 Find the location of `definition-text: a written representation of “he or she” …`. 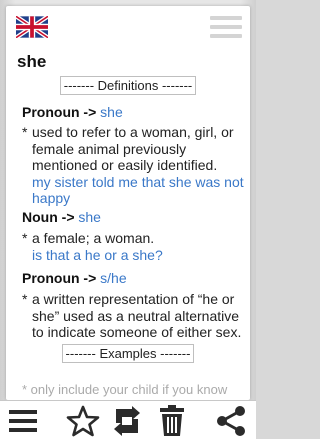

definition-text: a written representation of “he or she” … is located at coordinates (137, 315).